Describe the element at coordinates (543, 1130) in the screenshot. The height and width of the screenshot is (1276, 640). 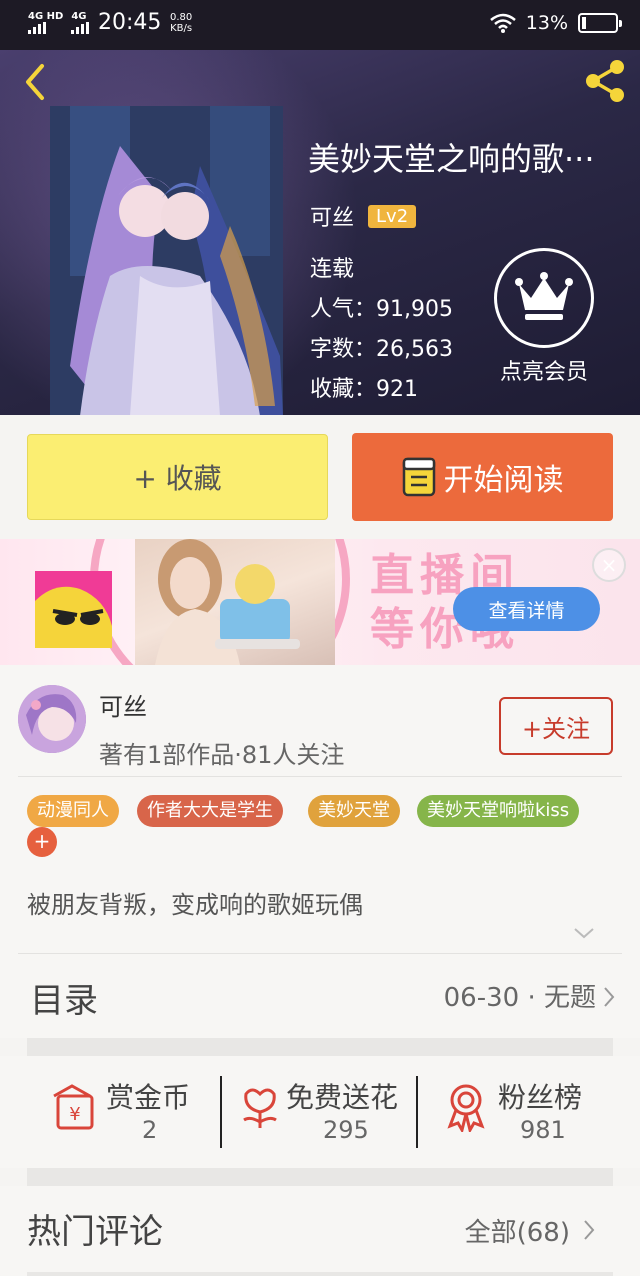
I see `stat-fans-value: 981` at that location.